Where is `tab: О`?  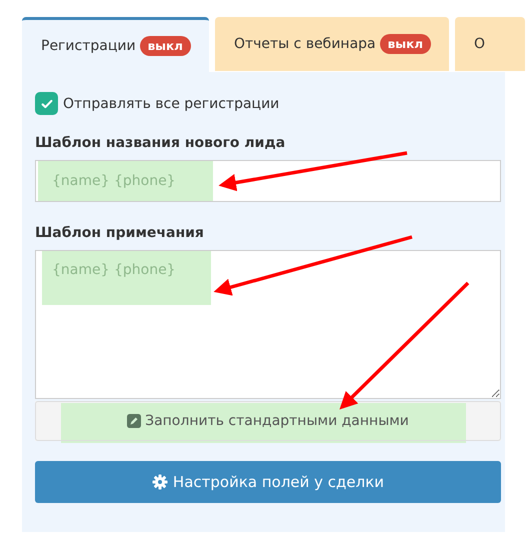
tab: О is located at coordinates (490, 44).